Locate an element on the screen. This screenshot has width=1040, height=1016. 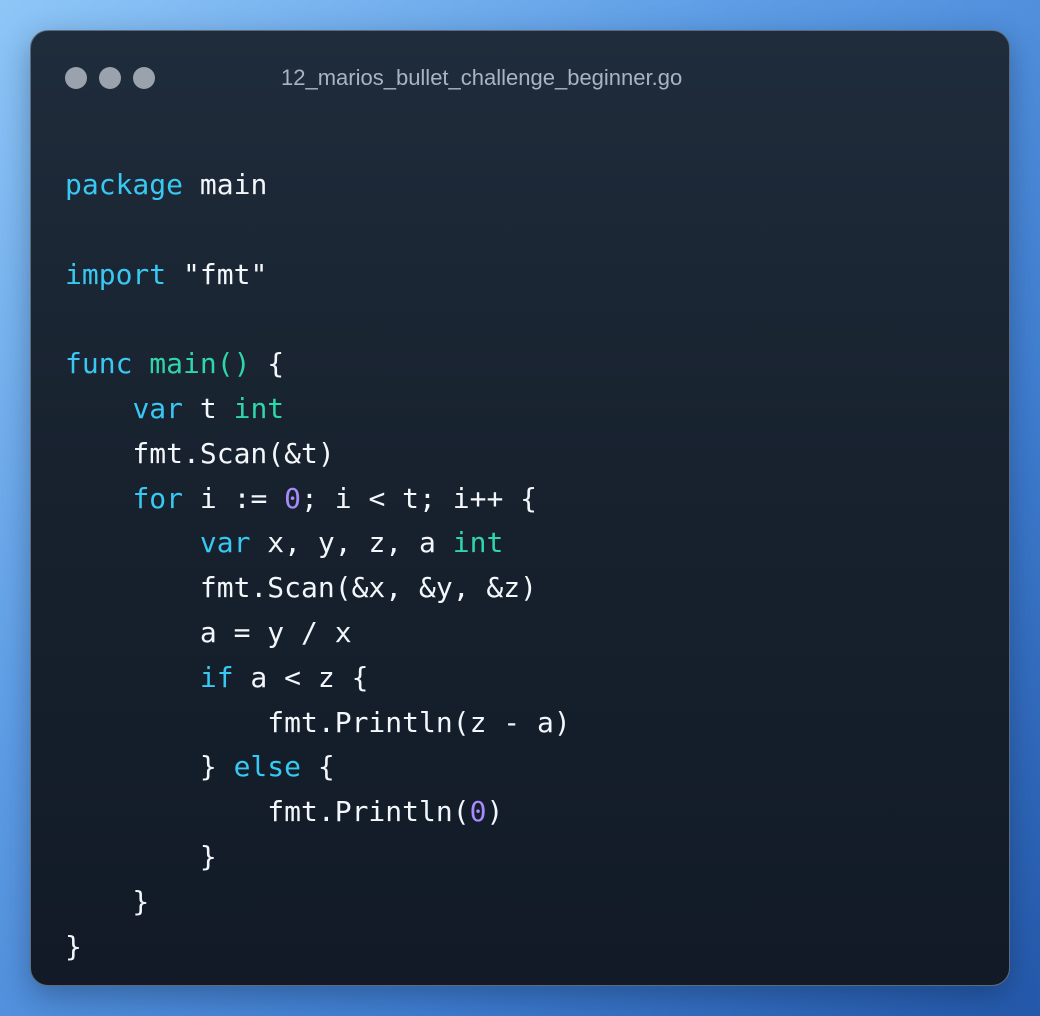
code-line: import "fmt" is located at coordinates (318, 275).